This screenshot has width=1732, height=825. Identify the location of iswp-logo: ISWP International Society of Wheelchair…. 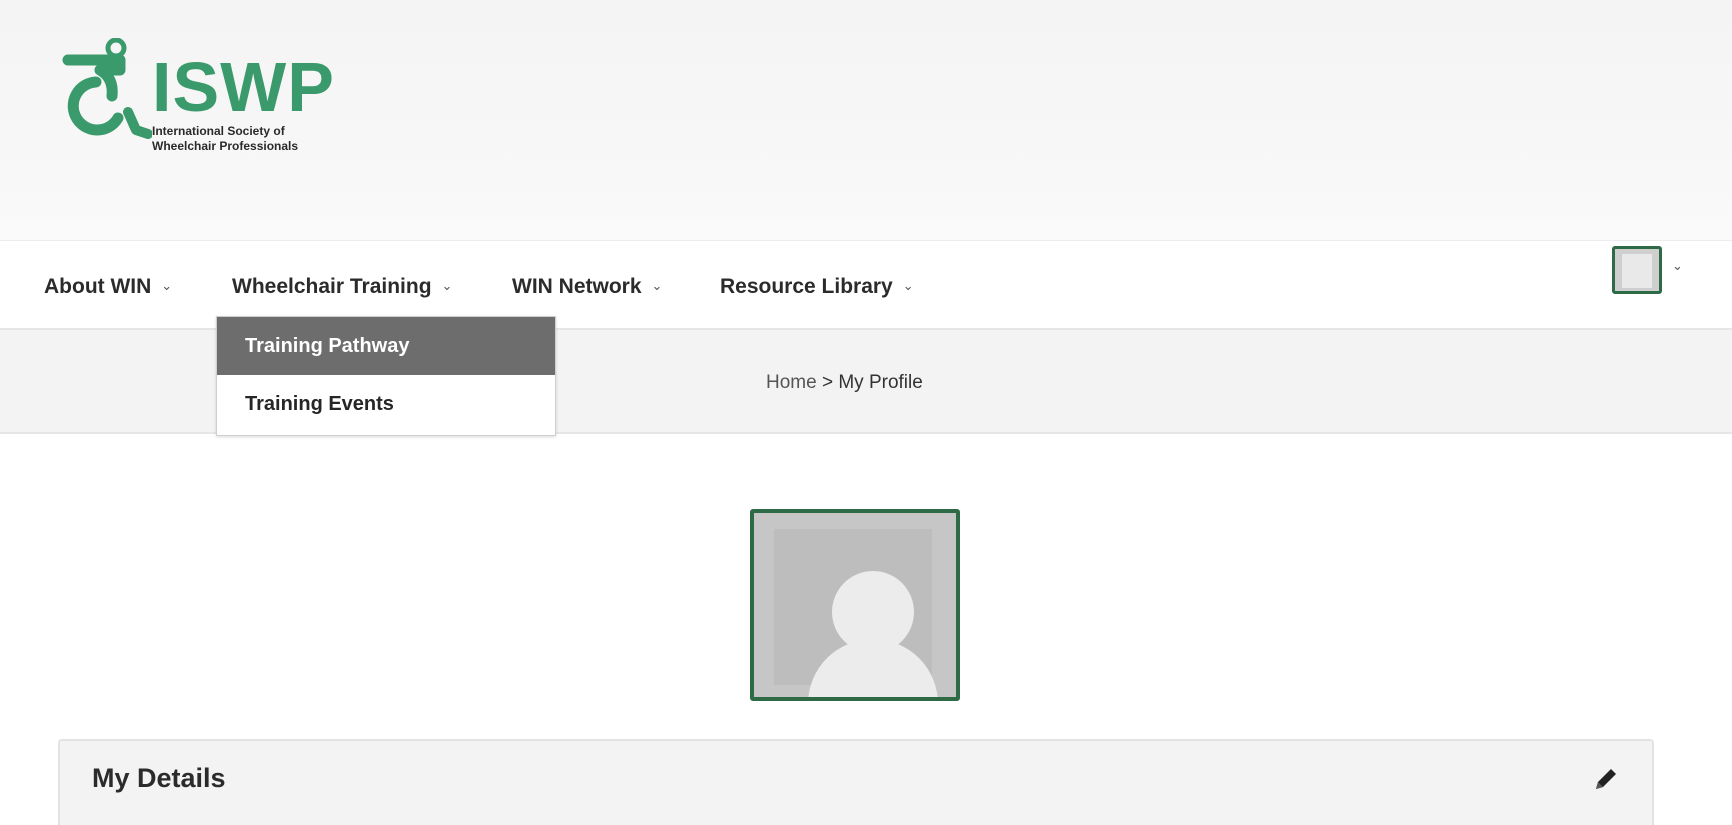
(206, 98).